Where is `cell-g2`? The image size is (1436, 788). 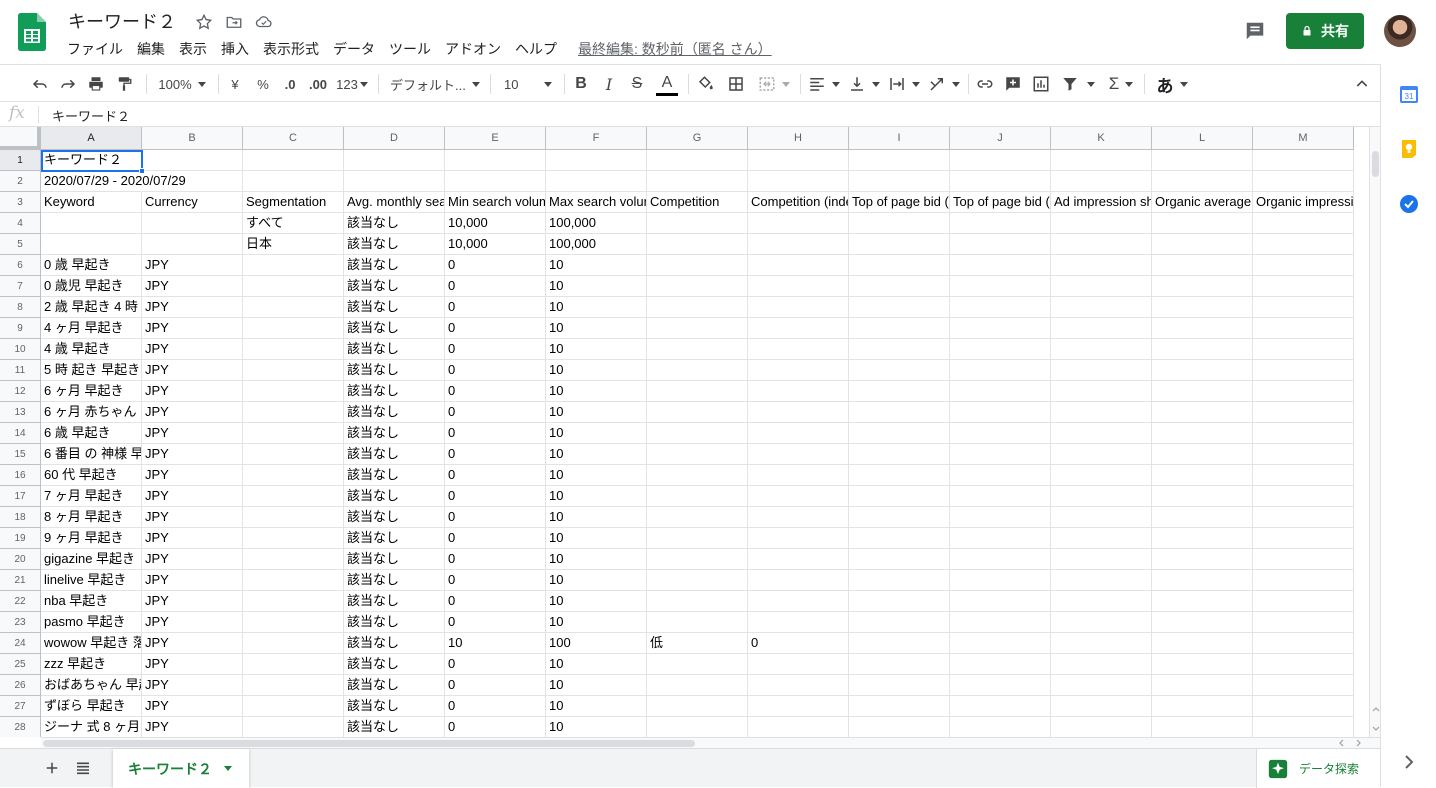
cell-g2 is located at coordinates (697, 181).